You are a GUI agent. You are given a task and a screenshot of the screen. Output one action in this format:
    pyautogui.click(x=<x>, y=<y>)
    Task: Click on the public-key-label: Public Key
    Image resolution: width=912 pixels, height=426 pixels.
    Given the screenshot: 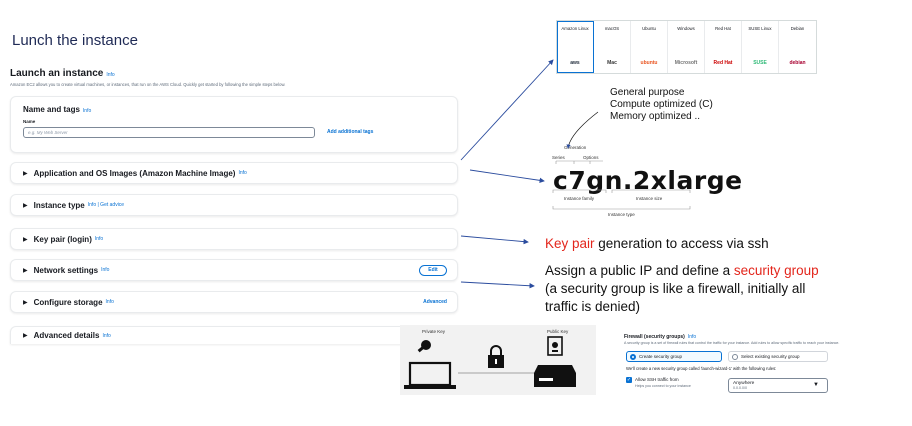 What is the action you would take?
    pyautogui.click(x=558, y=331)
    